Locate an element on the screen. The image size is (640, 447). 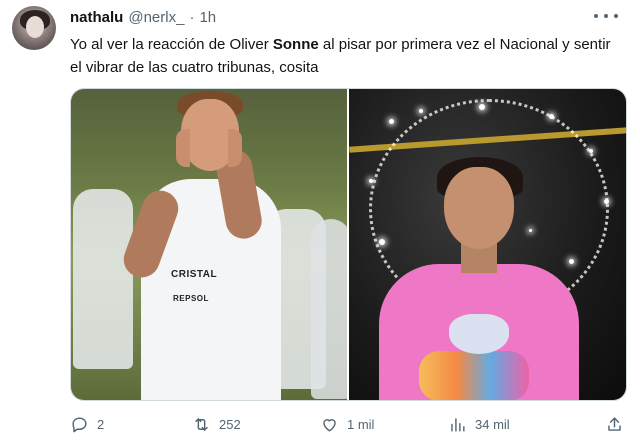
tweet-header: nathalu @nerlx_ · 1h is located at coordinates (143, 17).